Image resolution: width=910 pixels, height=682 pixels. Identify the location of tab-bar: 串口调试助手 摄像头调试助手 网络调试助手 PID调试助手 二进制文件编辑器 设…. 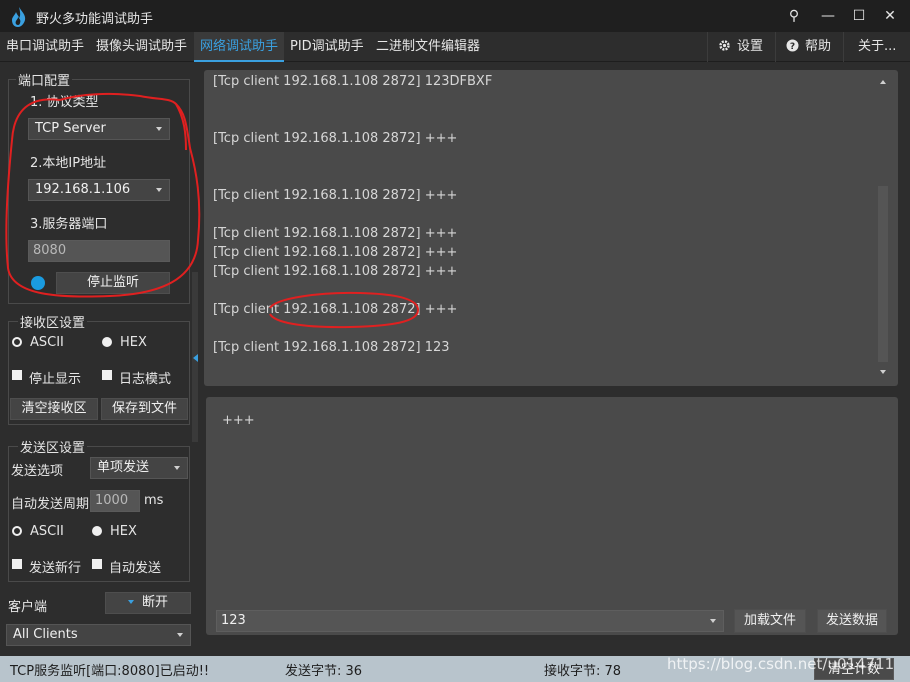
(455, 47).